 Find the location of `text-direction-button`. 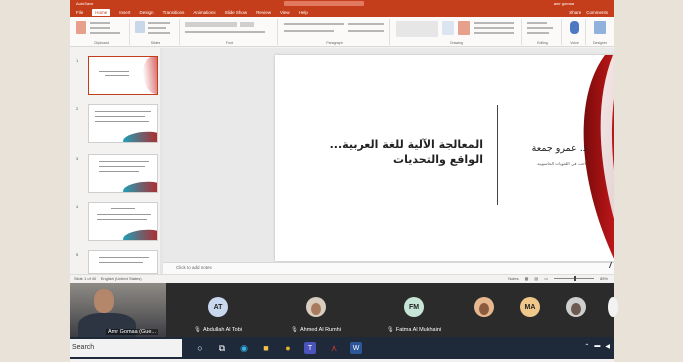

text-direction-button is located at coordinates (366, 24).